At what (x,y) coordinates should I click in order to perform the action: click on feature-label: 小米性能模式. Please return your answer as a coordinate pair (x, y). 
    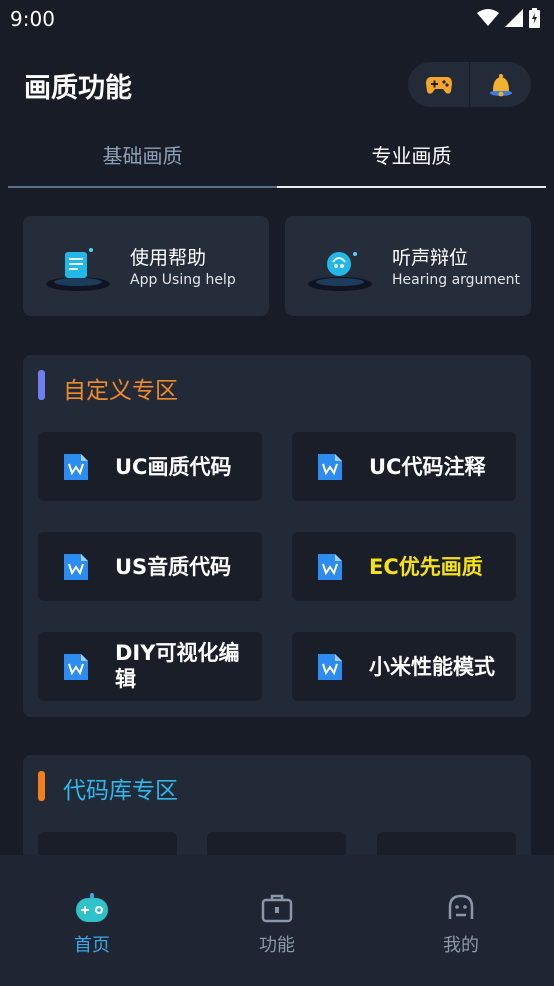
    Looking at the image, I should click on (432, 667).